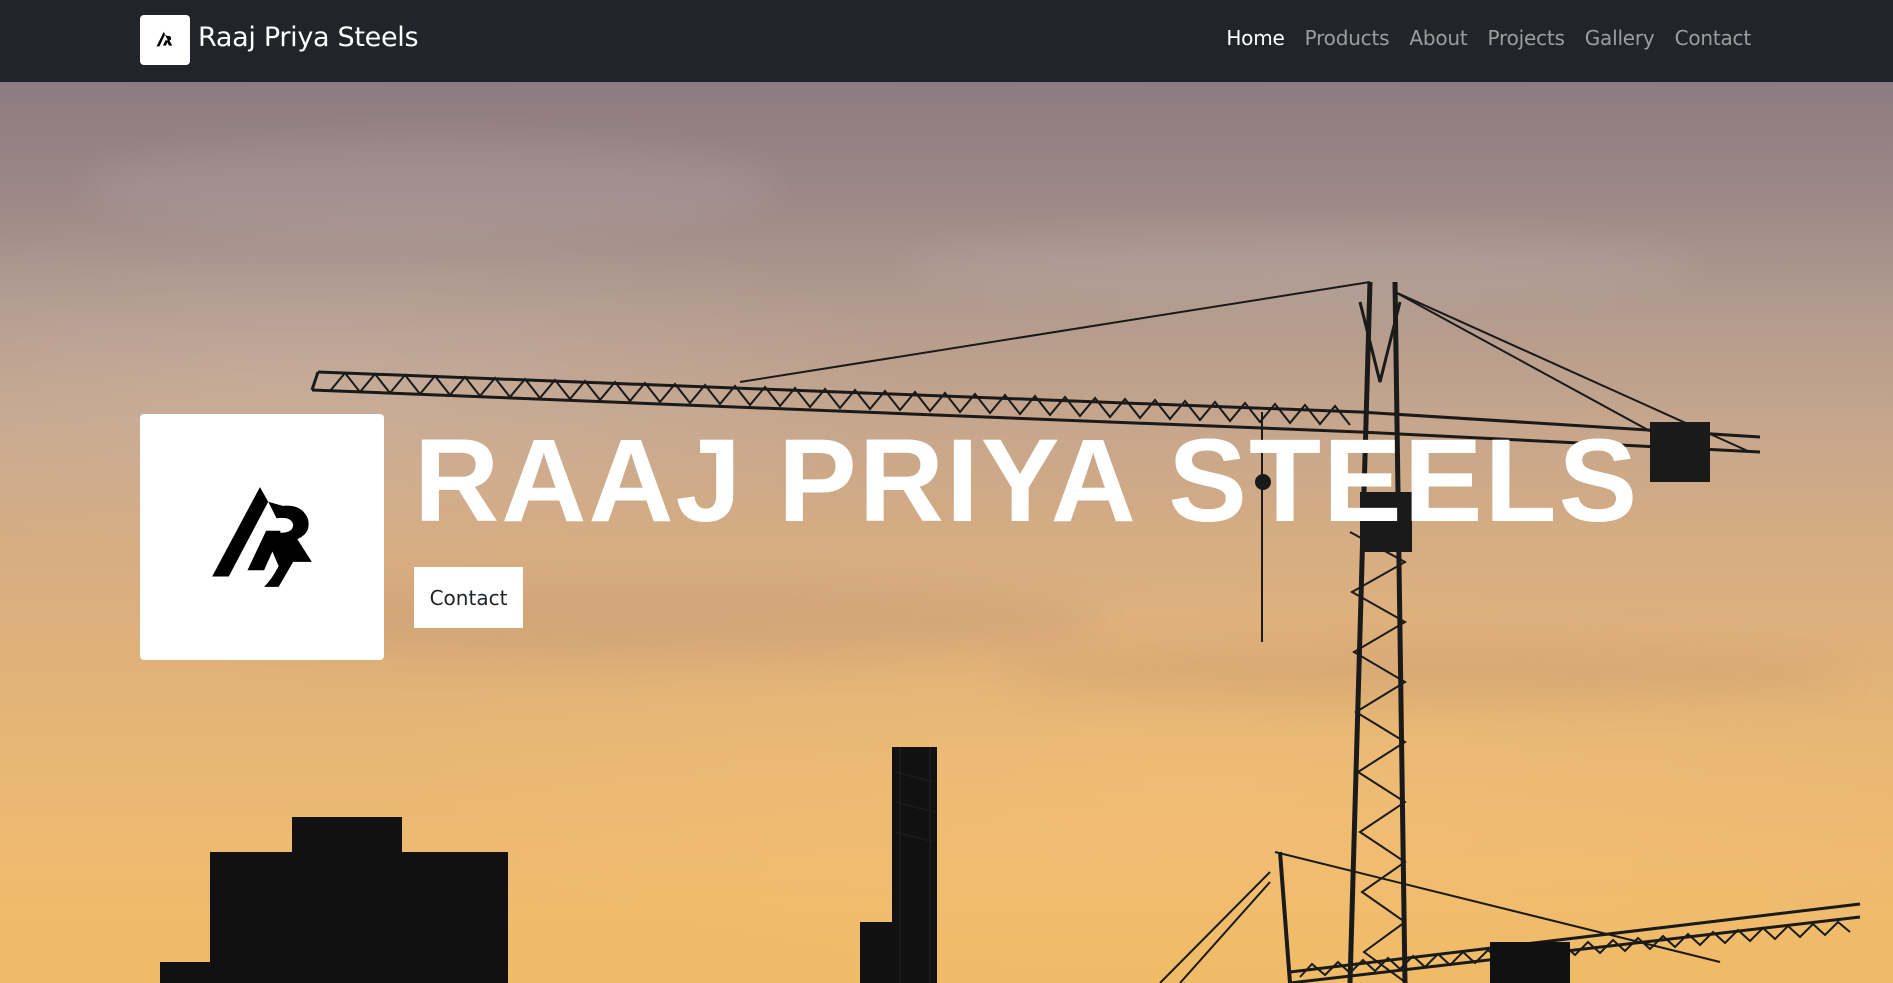  I want to click on nav-link-projects: Projects, so click(1525, 38).